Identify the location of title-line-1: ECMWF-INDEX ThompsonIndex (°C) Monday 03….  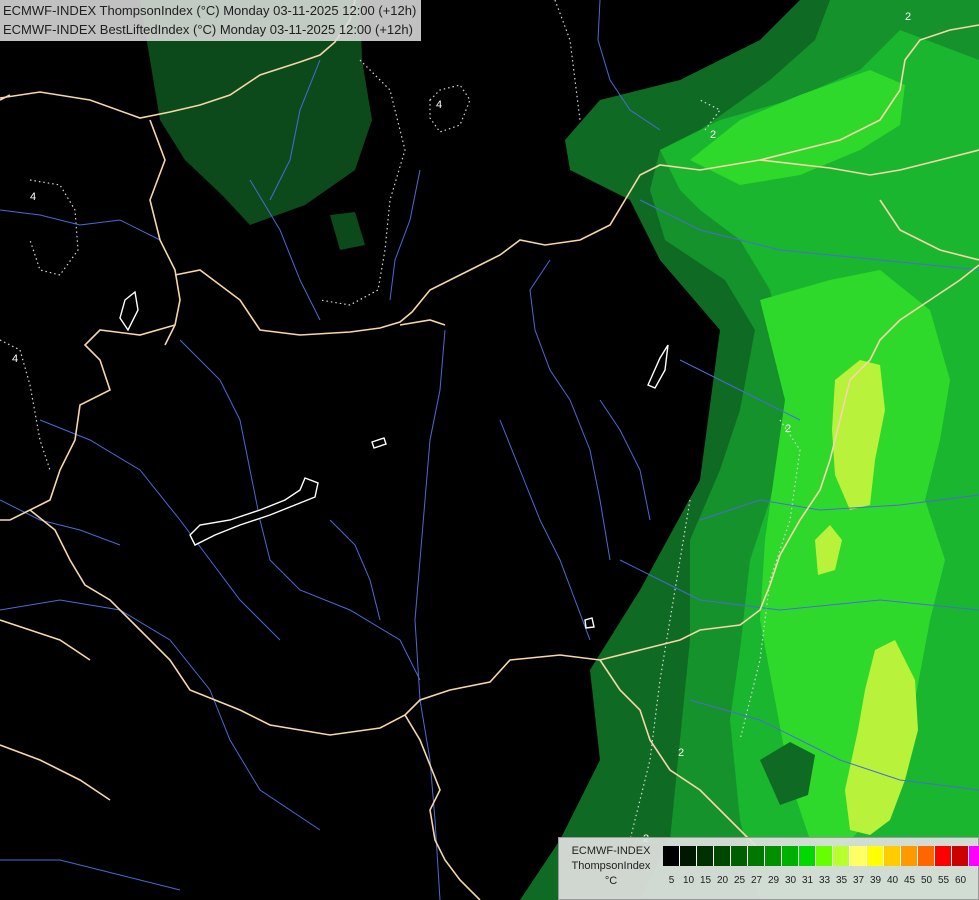
(210, 10).